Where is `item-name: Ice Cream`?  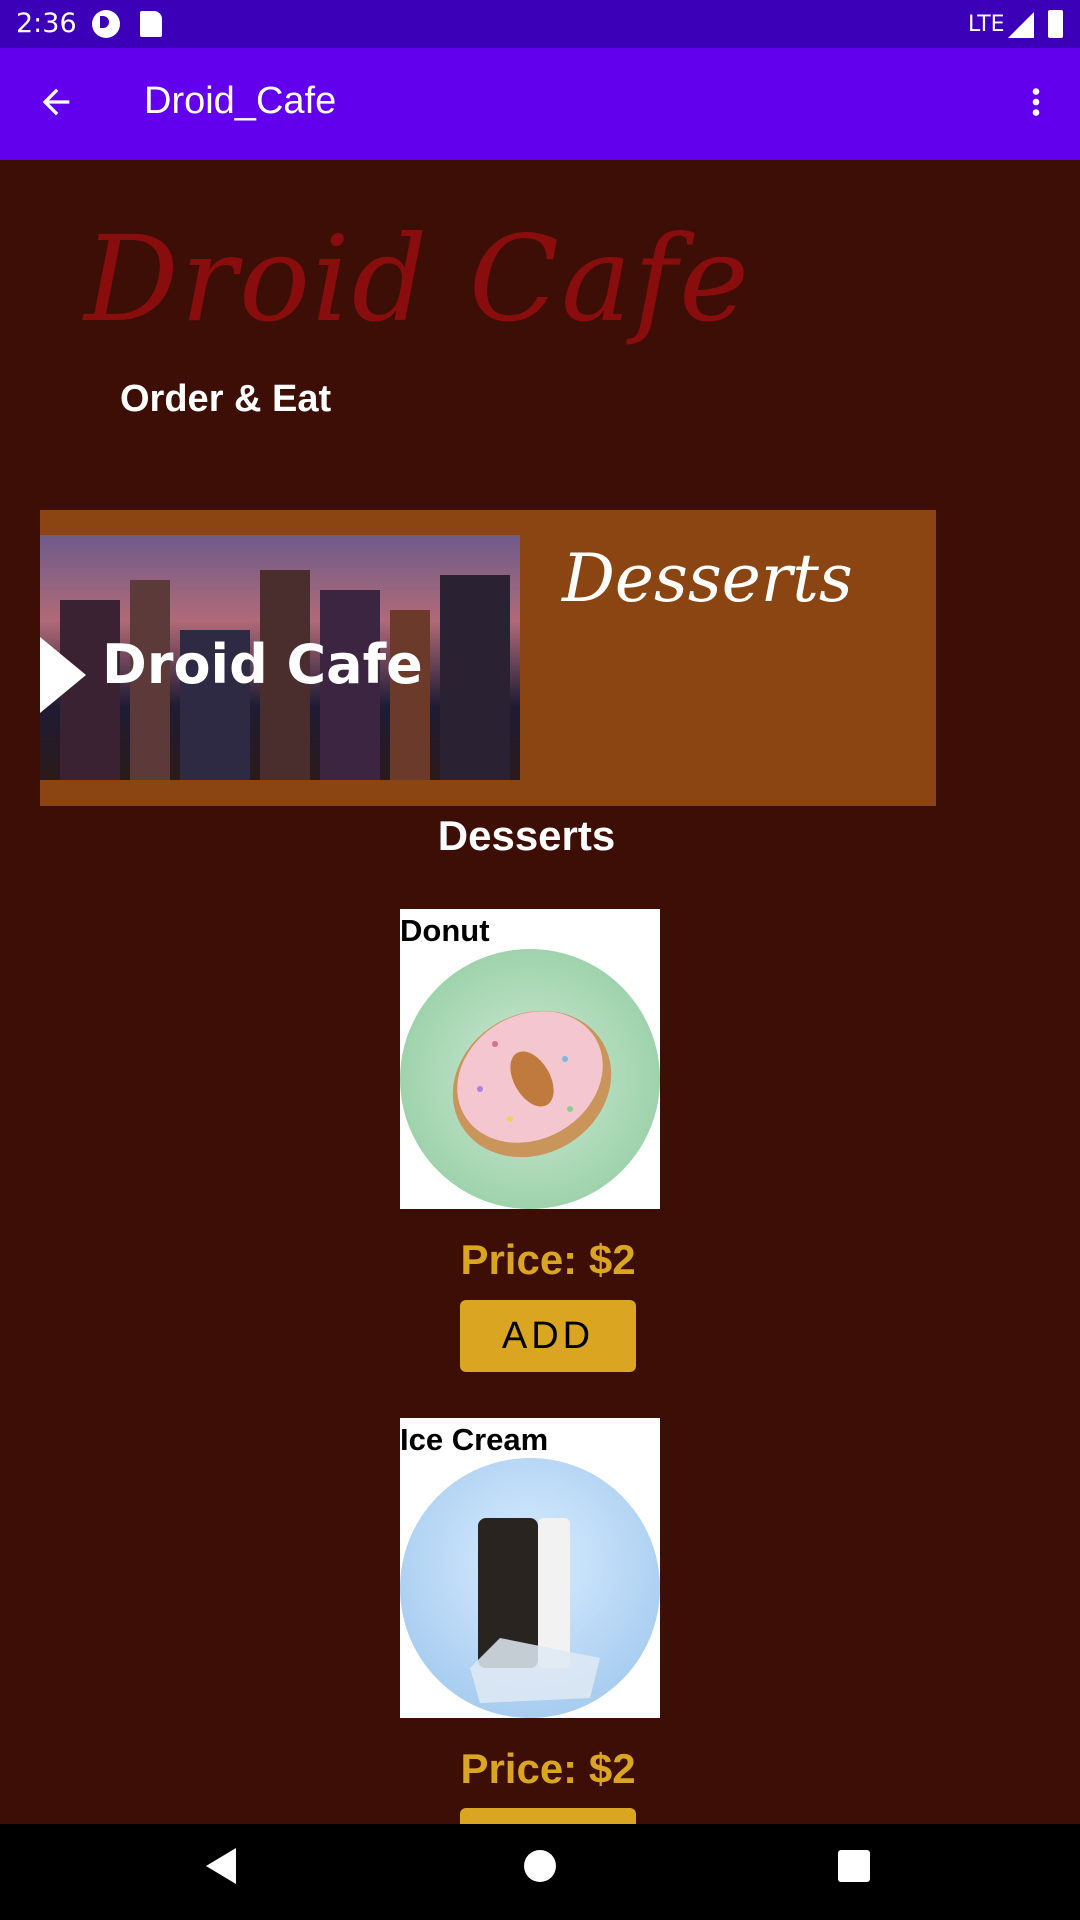
item-name: Ice Cream is located at coordinates (474, 1439).